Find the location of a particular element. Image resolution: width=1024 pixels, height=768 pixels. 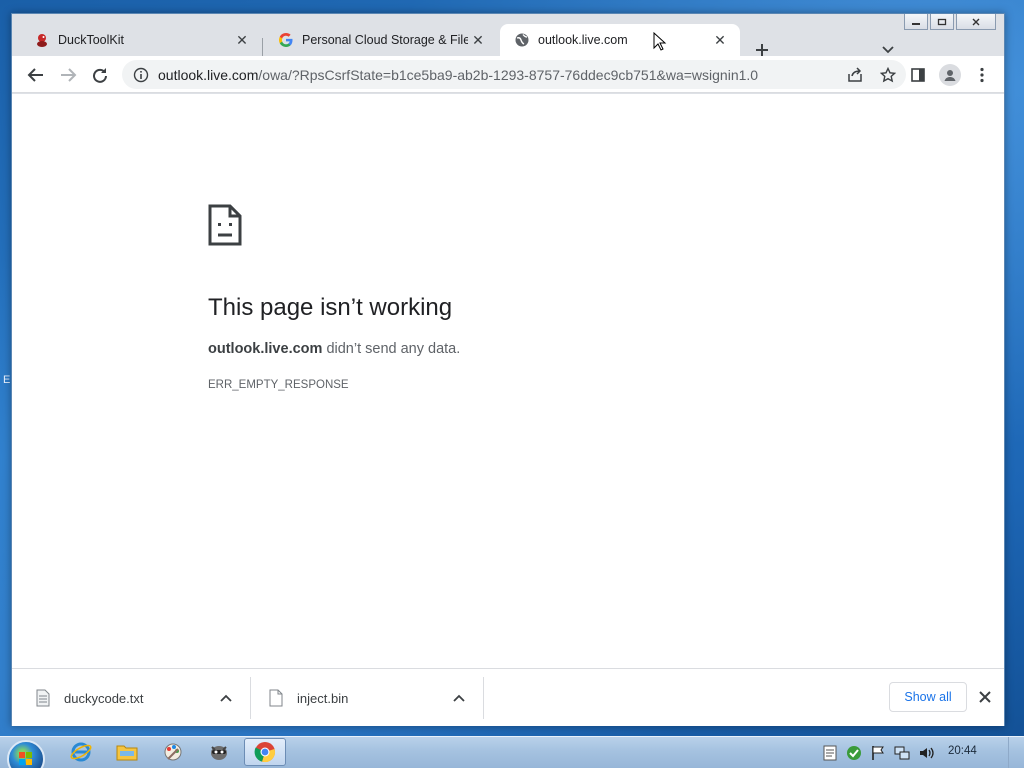

reload-button is located at coordinates (100, 75).